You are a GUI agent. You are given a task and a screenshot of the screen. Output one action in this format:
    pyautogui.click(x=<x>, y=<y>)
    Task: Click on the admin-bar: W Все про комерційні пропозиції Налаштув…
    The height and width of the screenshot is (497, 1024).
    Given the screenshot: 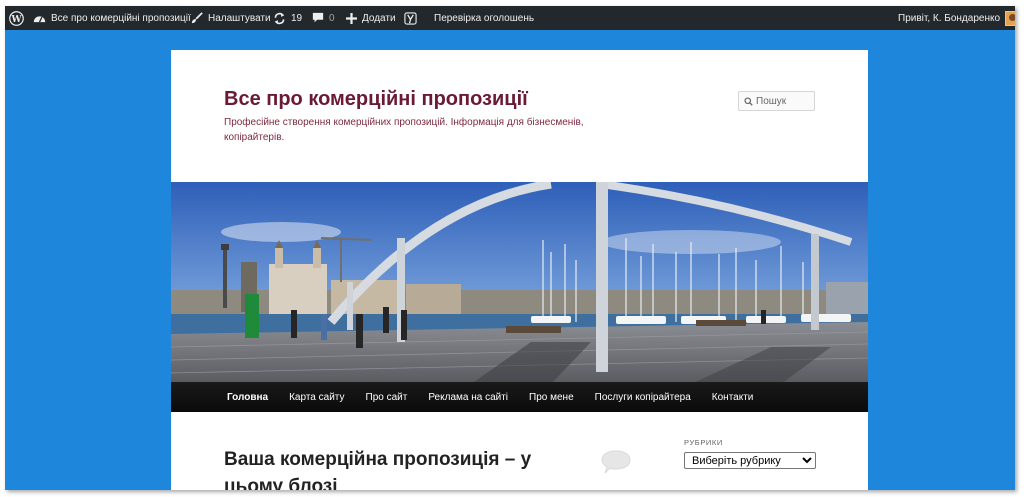 What is the action you would take?
    pyautogui.click(x=510, y=18)
    